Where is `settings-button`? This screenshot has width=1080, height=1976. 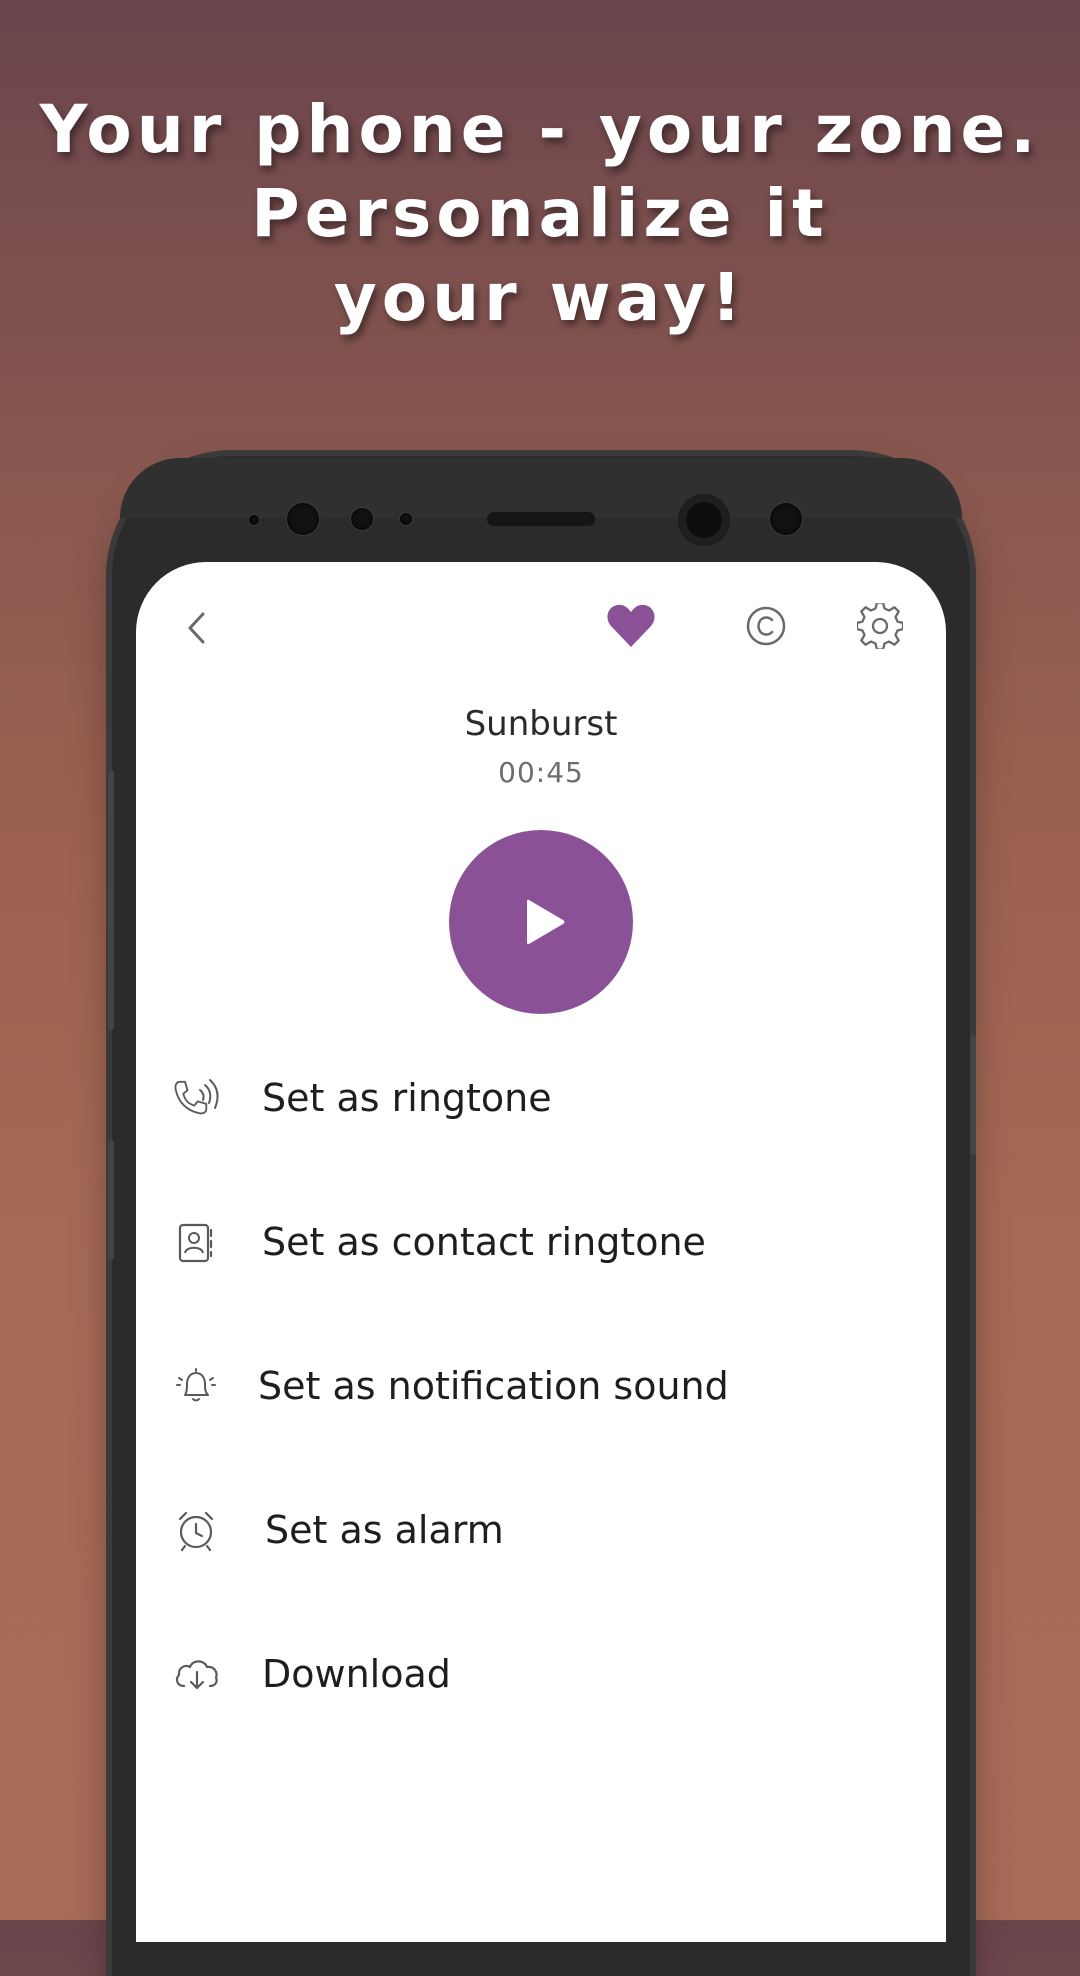 settings-button is located at coordinates (880, 626).